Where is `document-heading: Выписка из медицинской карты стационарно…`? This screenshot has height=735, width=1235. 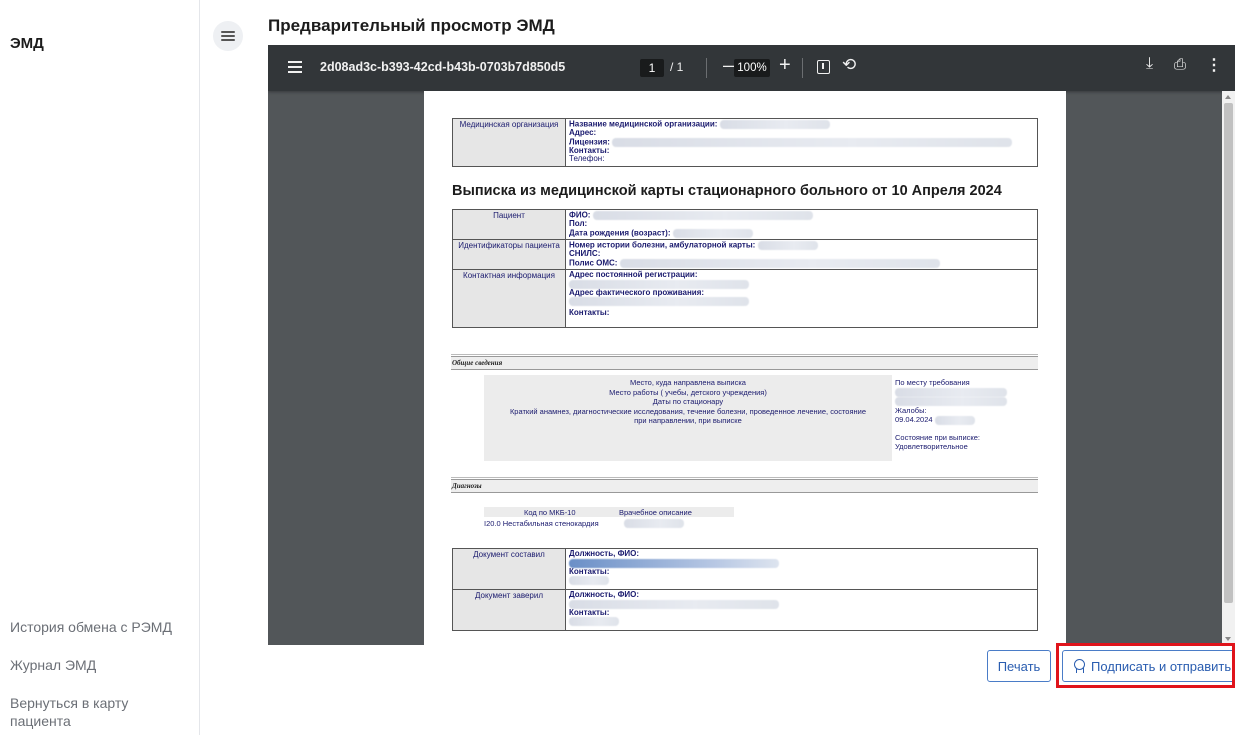 document-heading: Выписка из медицинской карты стационарно… is located at coordinates (727, 191).